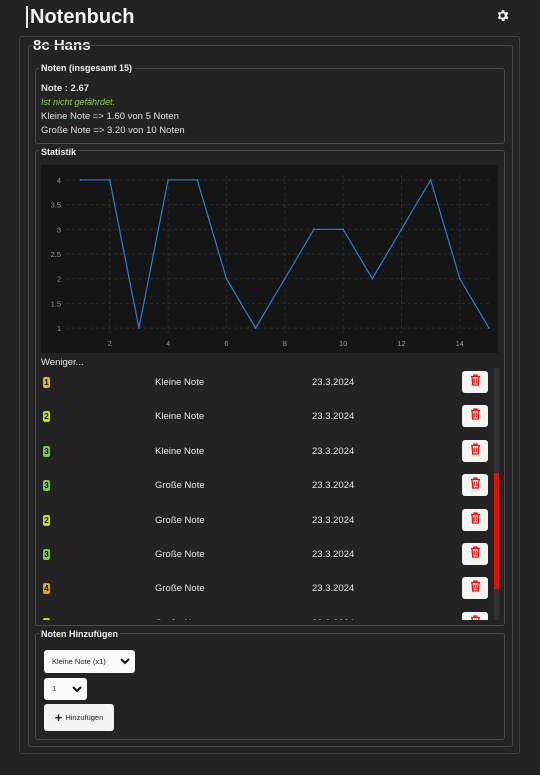 This screenshot has height=775, width=540. Describe the element at coordinates (79, 661) in the screenshot. I see `grade-type-value: Kleine Note (x1)` at that location.